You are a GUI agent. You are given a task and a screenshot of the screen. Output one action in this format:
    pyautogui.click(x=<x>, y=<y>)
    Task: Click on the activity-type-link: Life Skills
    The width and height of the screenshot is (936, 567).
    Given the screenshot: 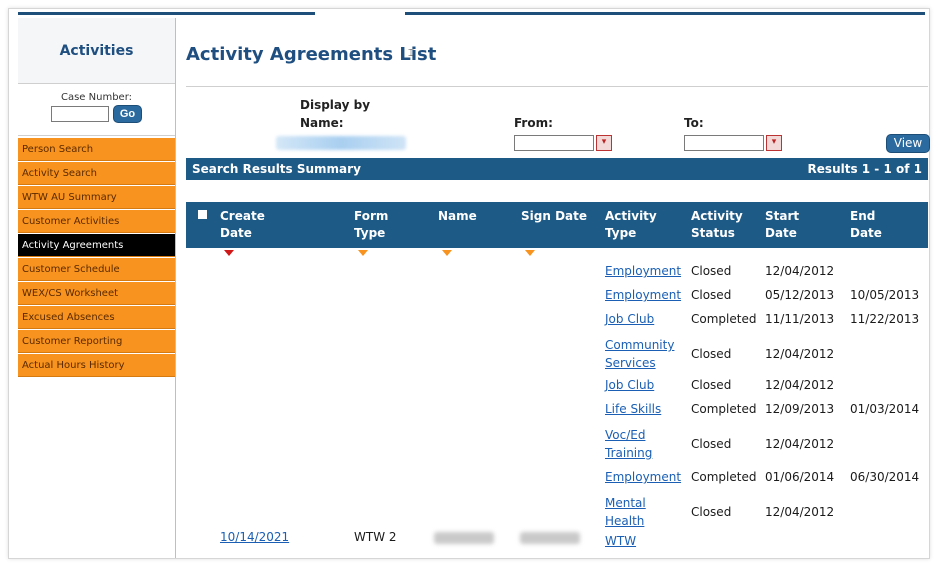 What is the action you would take?
    pyautogui.click(x=633, y=409)
    